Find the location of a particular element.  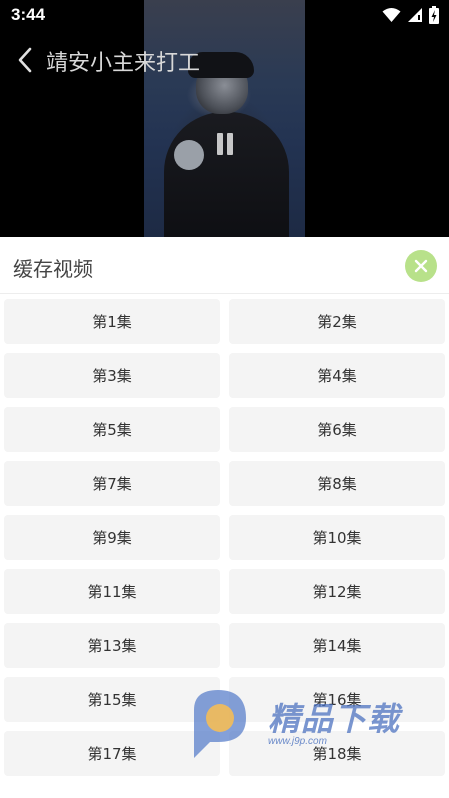

episode-item: 第13集 is located at coordinates (112, 645).